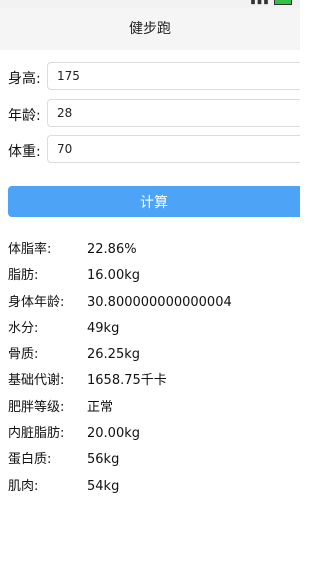  What do you see at coordinates (283, 2) in the screenshot?
I see `battery-icon` at bounding box center [283, 2].